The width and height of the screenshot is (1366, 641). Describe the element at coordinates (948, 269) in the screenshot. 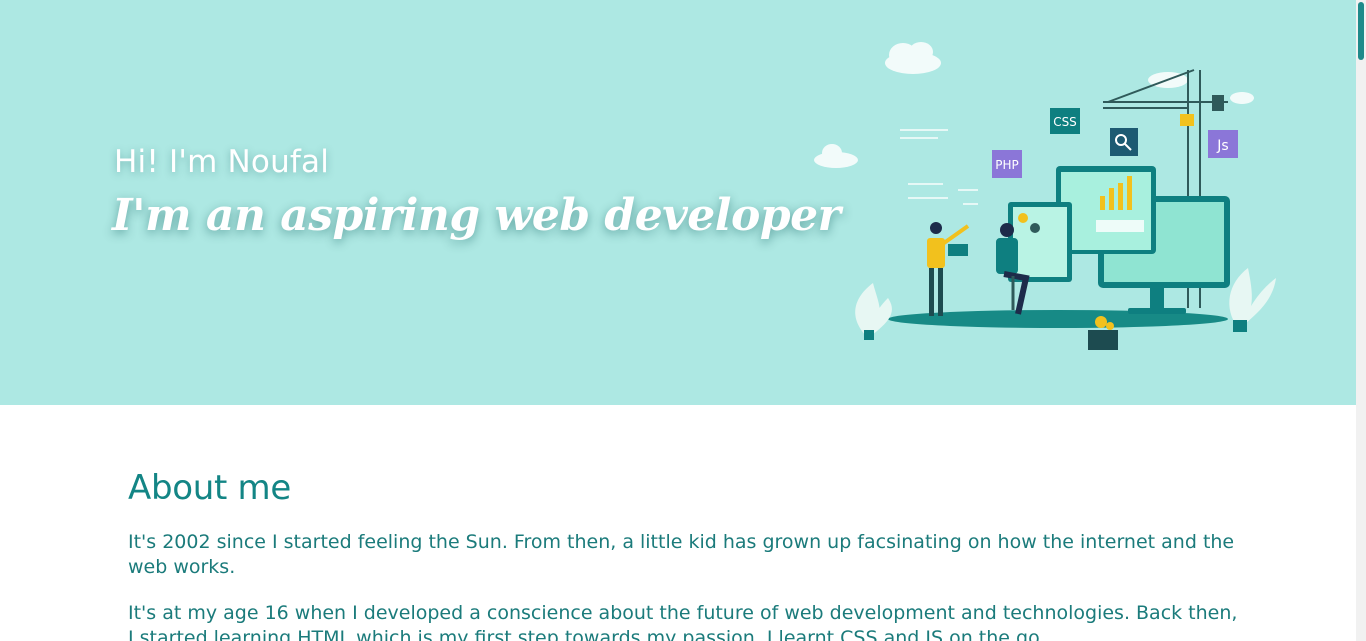

I see `woman-figure` at that location.